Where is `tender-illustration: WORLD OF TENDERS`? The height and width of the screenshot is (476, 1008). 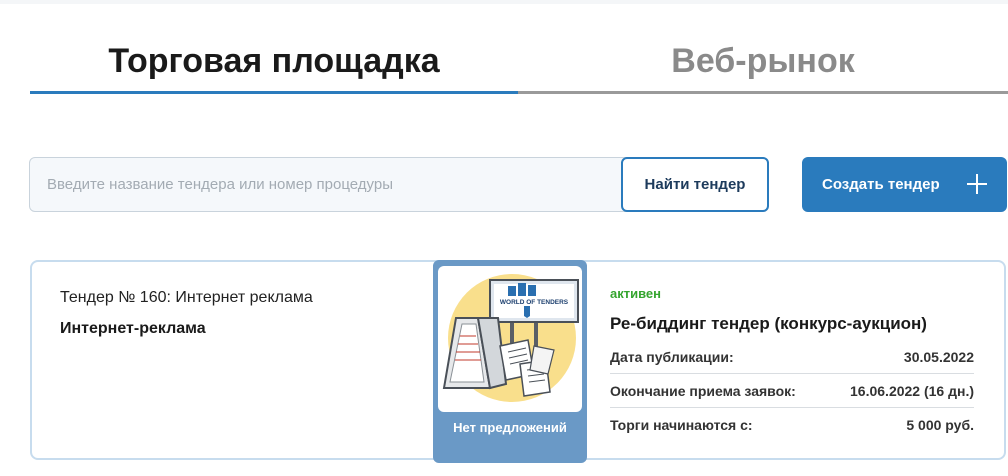 tender-illustration: WORLD OF TENDERS is located at coordinates (510, 339).